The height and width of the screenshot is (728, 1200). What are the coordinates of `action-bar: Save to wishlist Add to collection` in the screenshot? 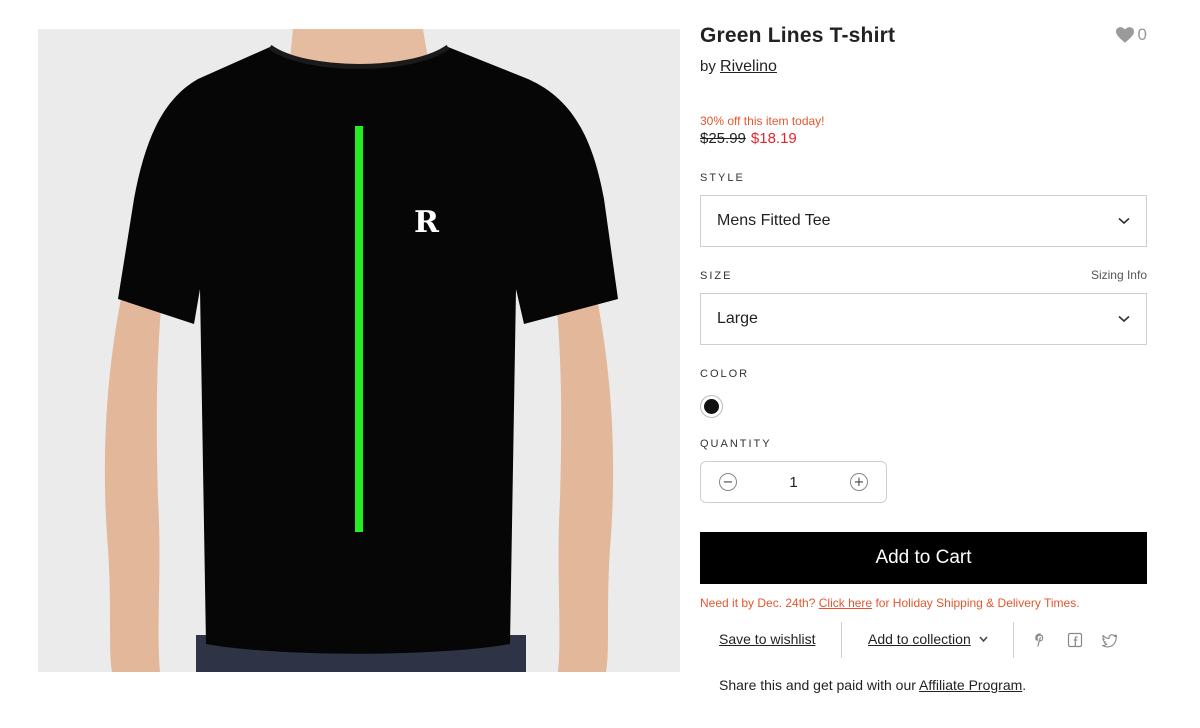 It's located at (923, 640).